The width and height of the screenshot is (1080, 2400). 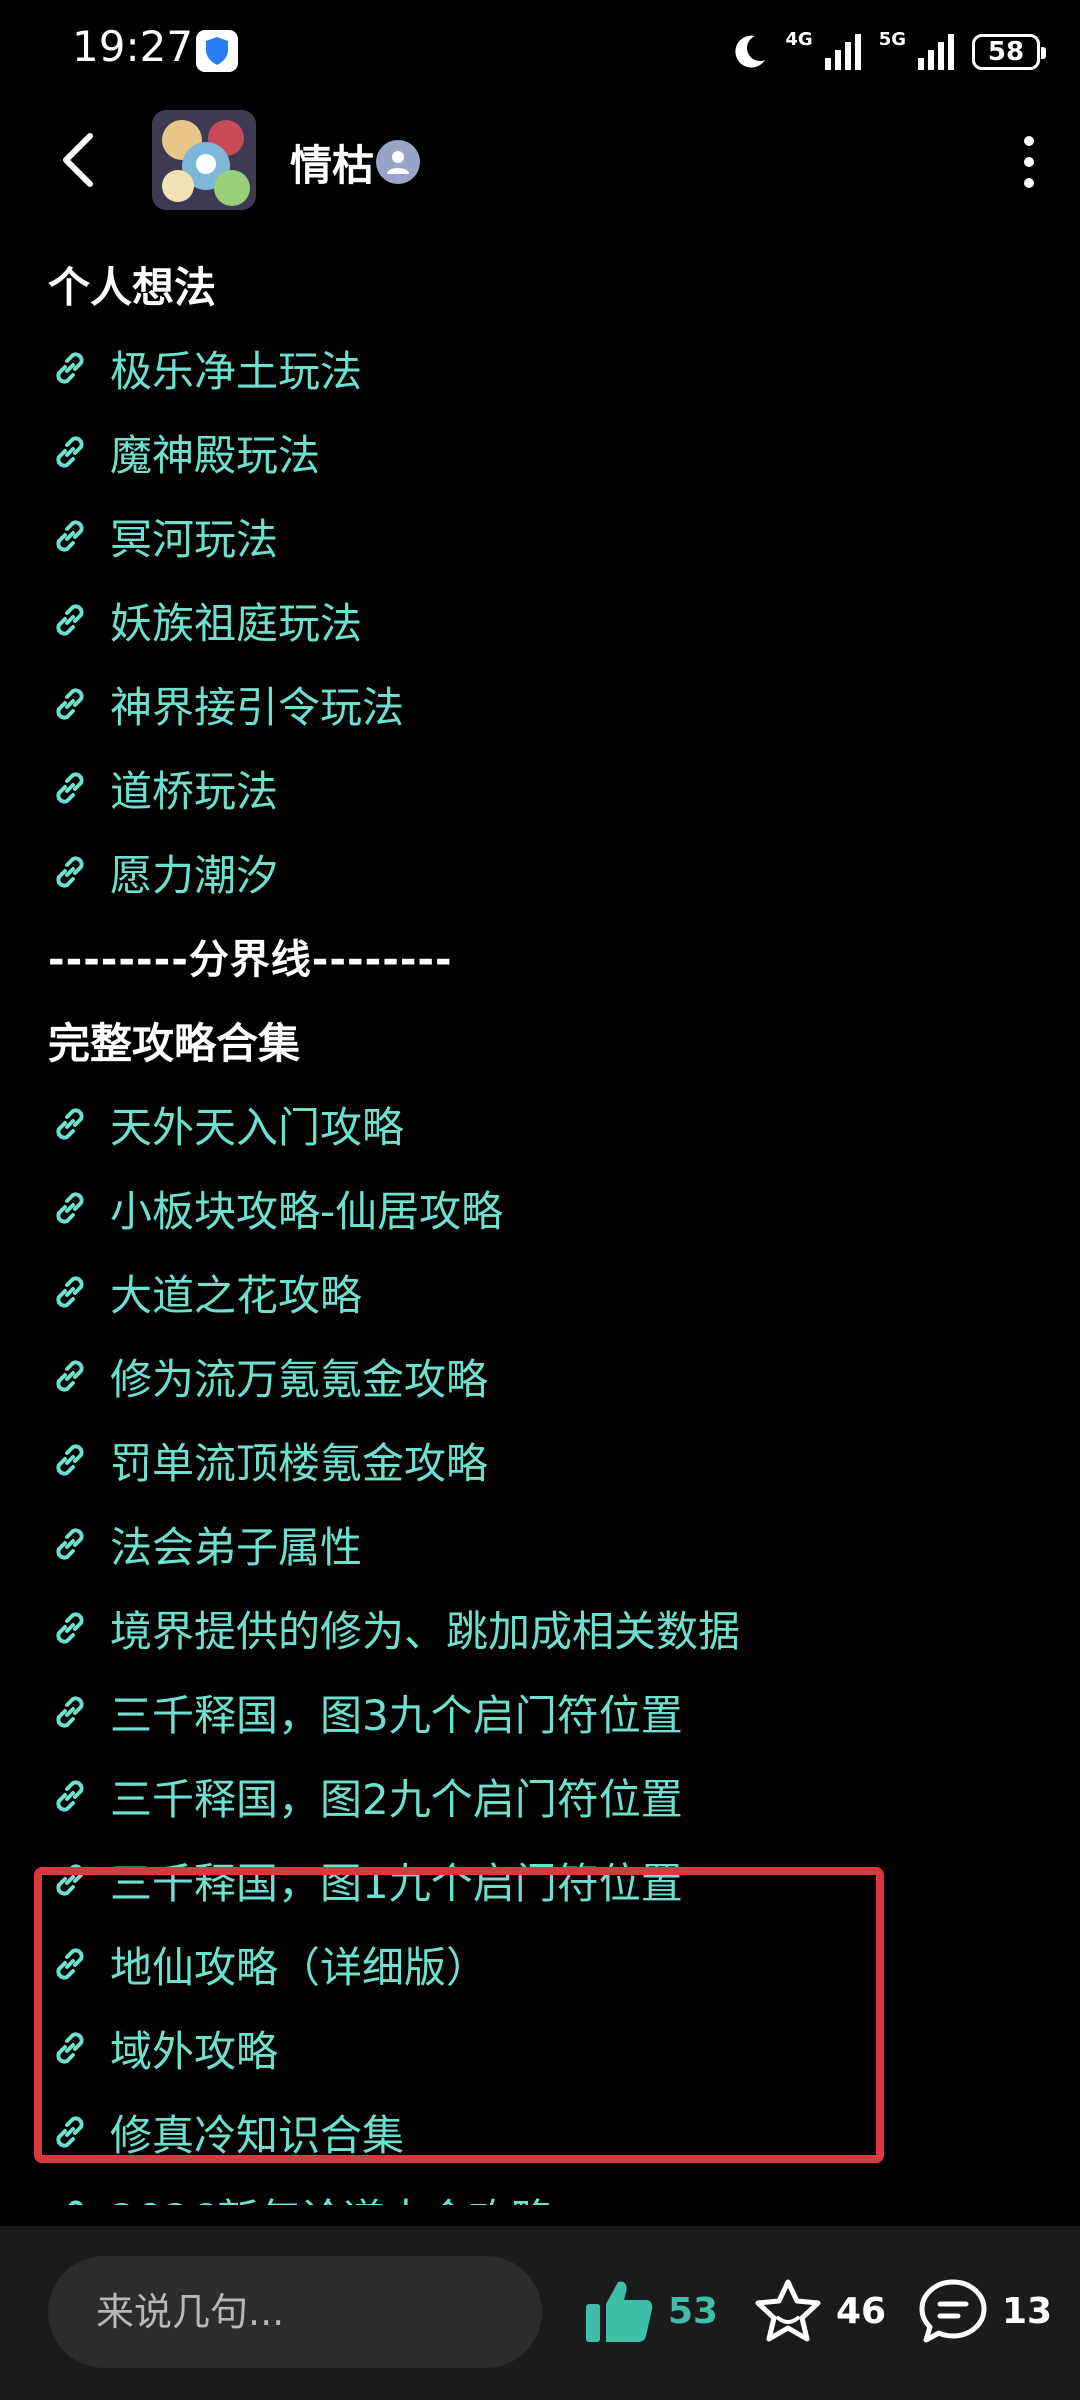 I want to click on link-text: 道桥玩法, so click(x=194, y=788).